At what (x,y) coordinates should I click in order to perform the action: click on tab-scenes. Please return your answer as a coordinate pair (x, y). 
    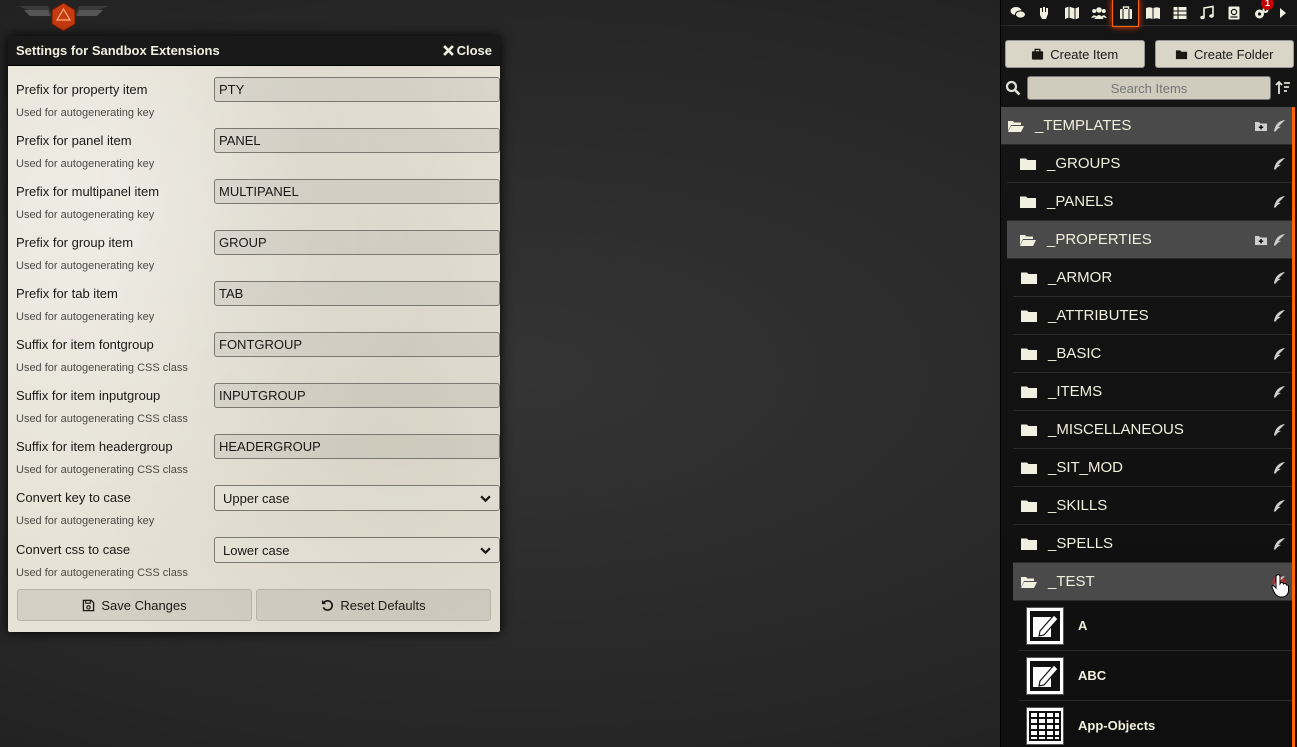
    Looking at the image, I should click on (1071, 13).